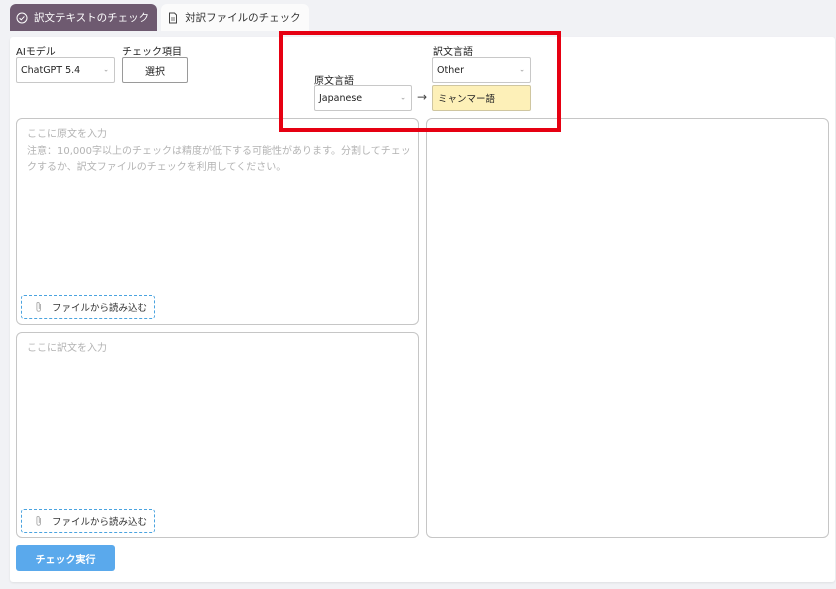 Image resolution: width=836 pixels, height=589 pixels. I want to click on ai-model-select: ChatGPT 5.4 ⌄, so click(65, 70).